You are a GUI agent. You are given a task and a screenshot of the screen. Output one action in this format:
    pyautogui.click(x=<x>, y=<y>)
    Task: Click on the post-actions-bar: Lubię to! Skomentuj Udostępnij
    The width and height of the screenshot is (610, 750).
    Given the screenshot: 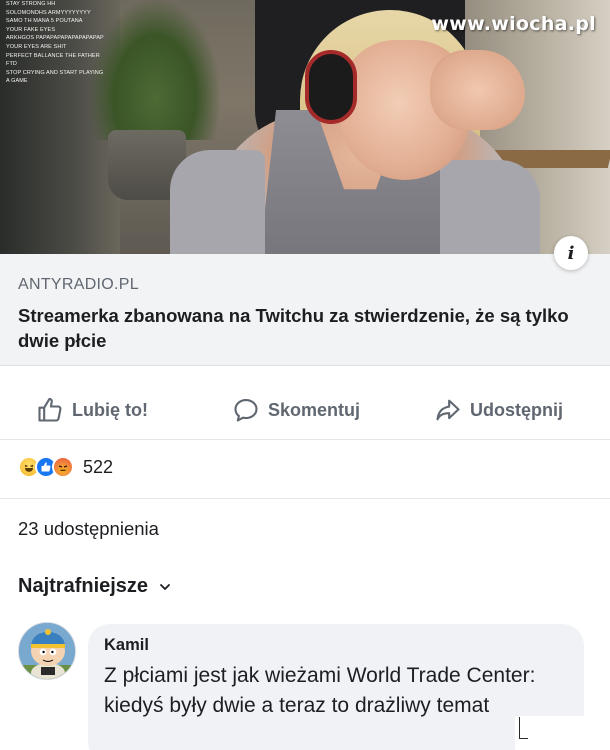 What is the action you would take?
    pyautogui.click(x=305, y=410)
    